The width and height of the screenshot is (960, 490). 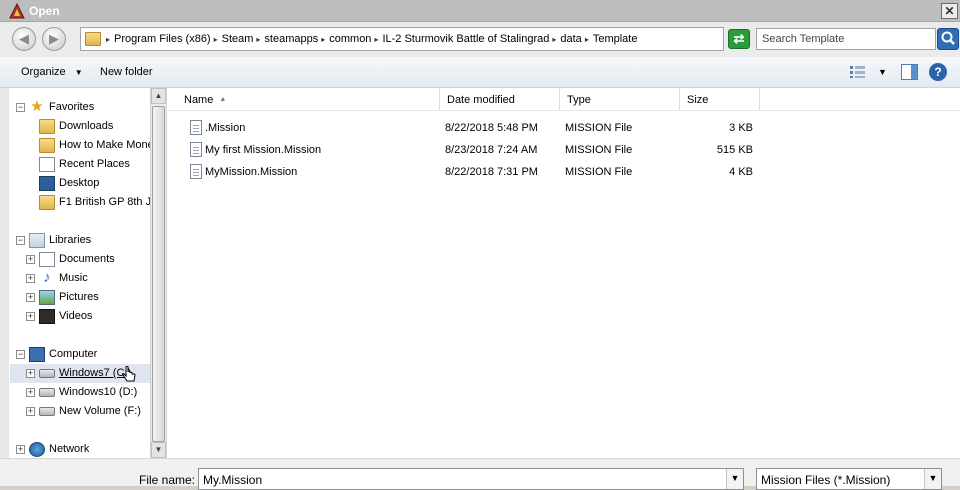 I want to click on back-button: ◀, so click(x=24, y=39).